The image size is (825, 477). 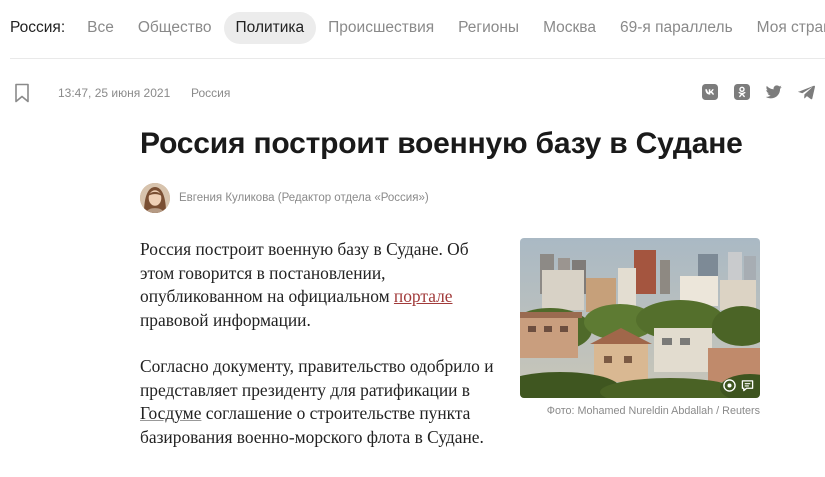 What do you see at coordinates (441, 143) in the screenshot?
I see `article-title: Россия построит военную базу в Судане` at bounding box center [441, 143].